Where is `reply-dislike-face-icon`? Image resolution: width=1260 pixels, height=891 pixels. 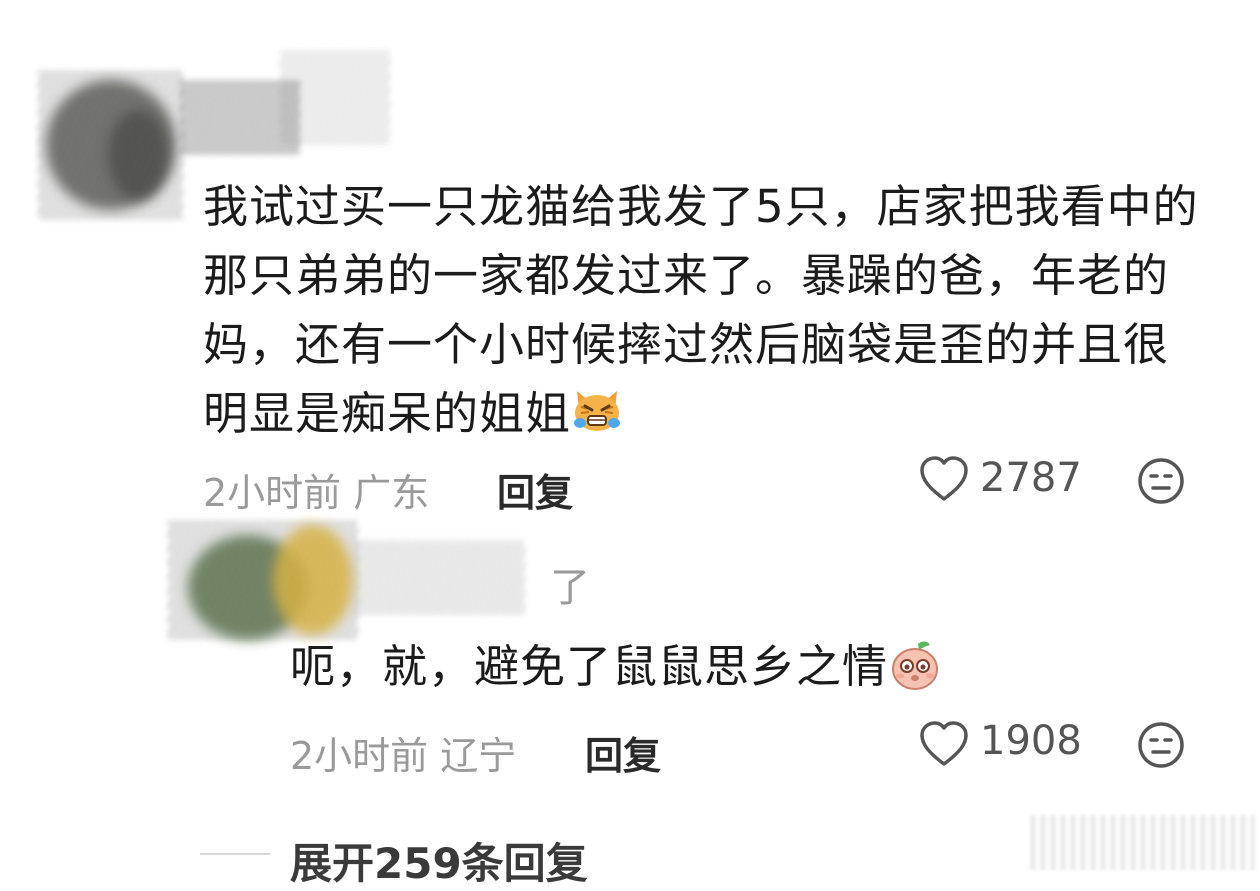
reply-dislike-face-icon is located at coordinates (1161, 745).